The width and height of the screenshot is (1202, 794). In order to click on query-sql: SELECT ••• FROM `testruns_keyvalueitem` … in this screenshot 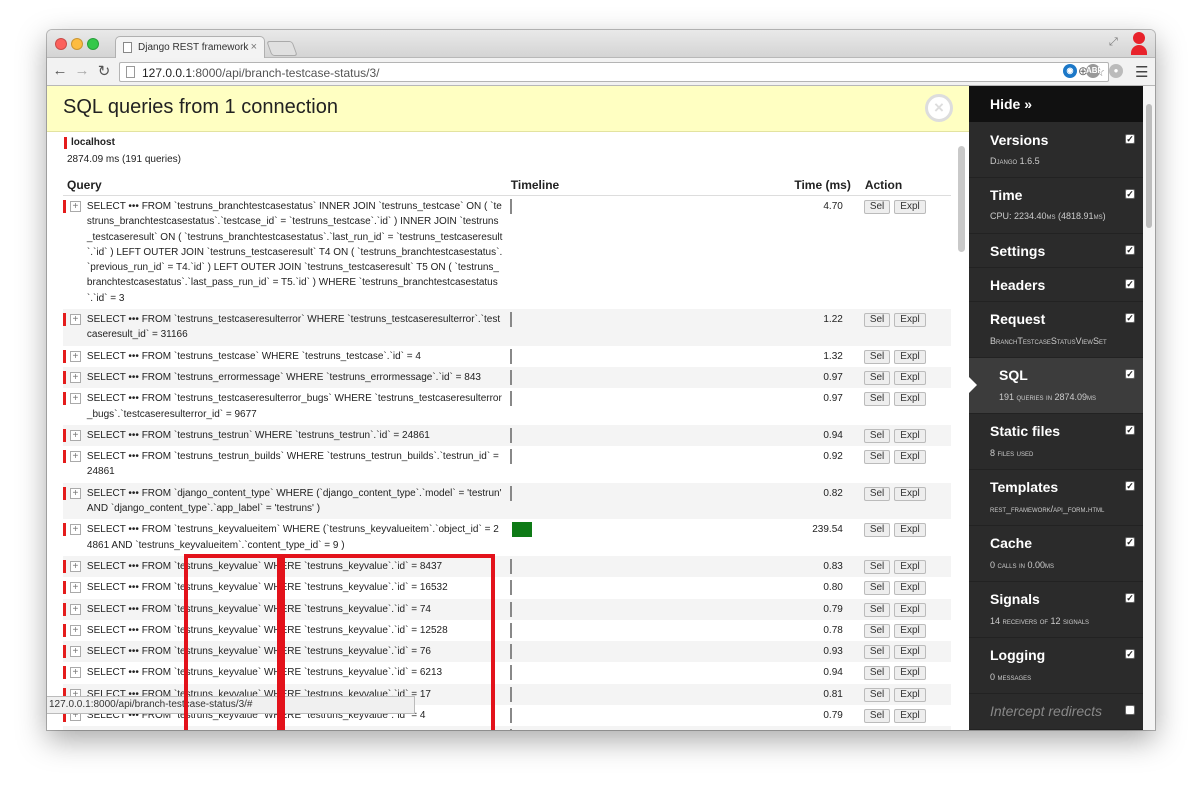, I will do `click(295, 537)`.